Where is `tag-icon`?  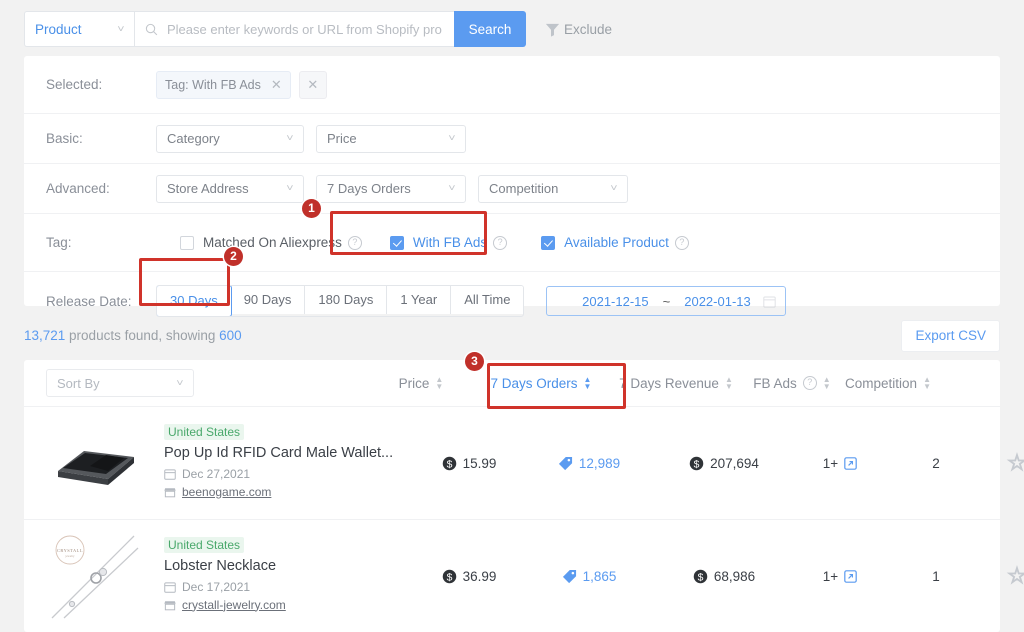 tag-icon is located at coordinates (565, 463).